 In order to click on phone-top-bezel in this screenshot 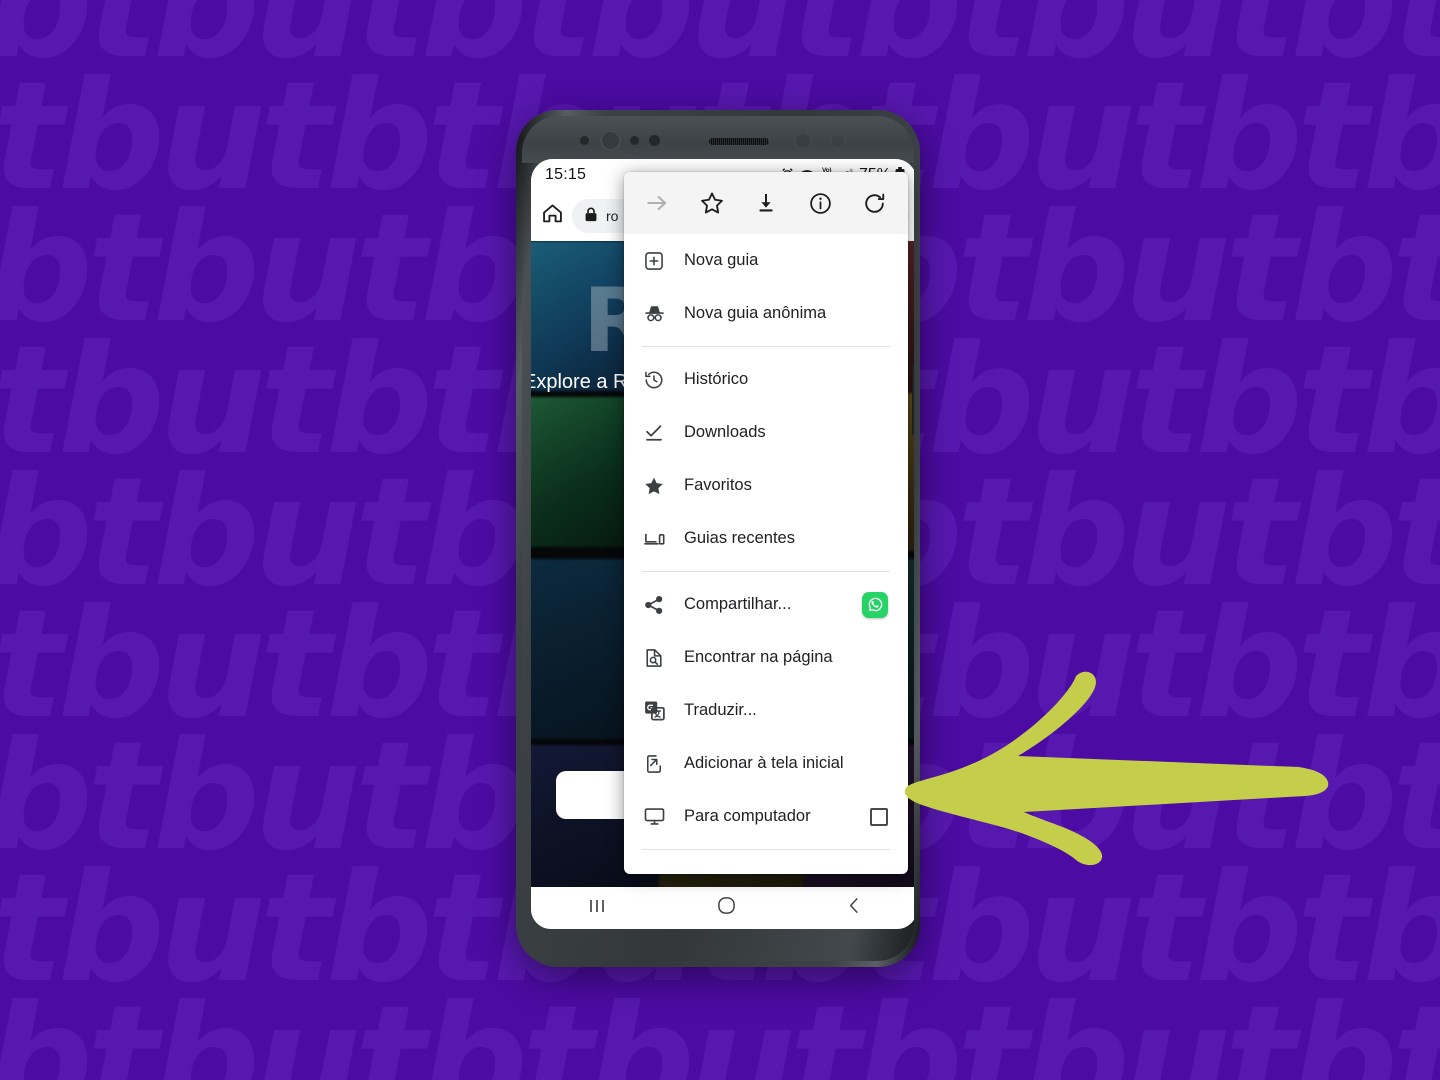, I will do `click(718, 139)`.